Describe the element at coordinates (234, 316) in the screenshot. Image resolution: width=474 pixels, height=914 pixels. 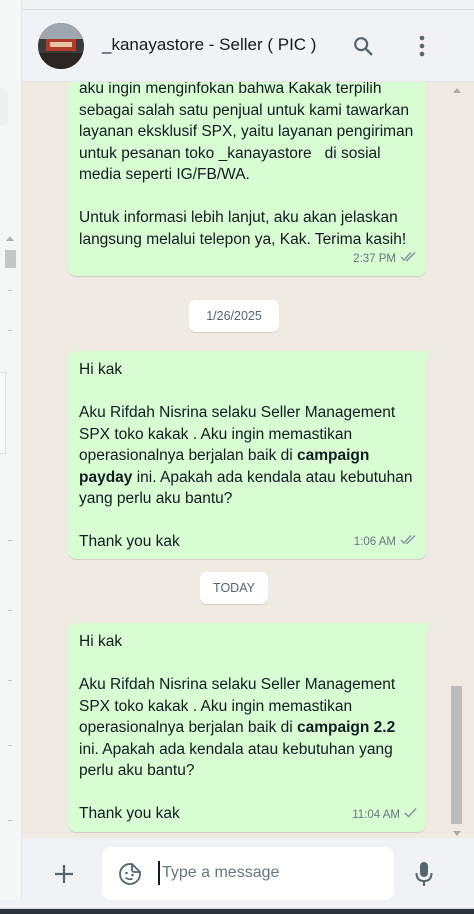
I see `date-separator: 1/26/2025` at that location.